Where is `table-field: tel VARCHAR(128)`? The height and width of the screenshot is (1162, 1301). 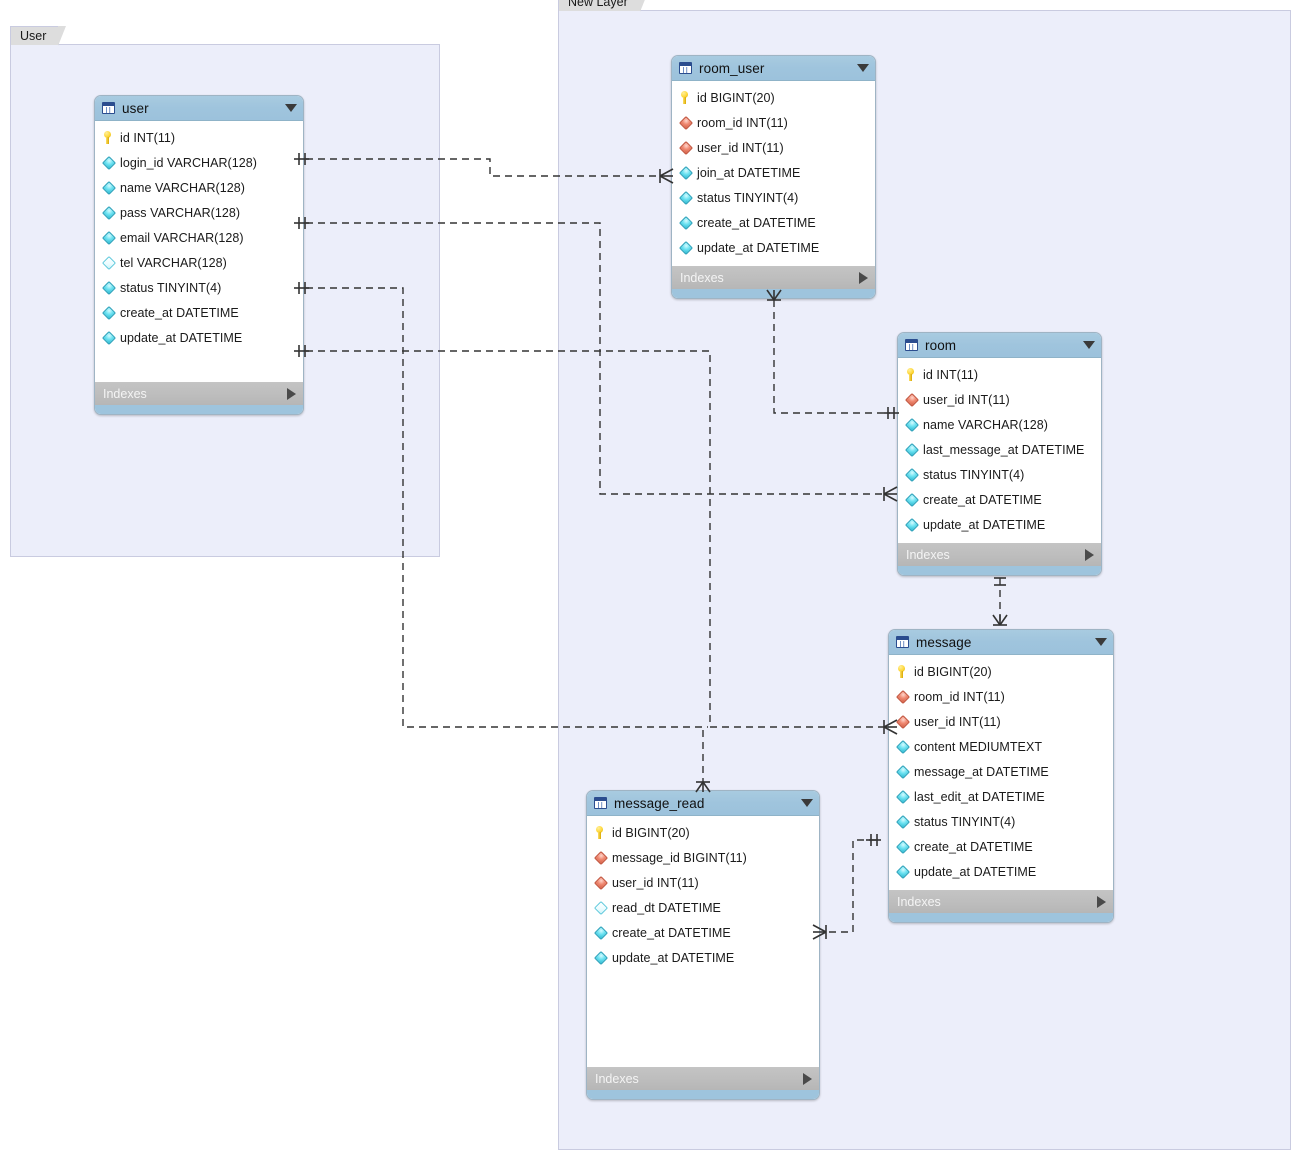 table-field: tel VARCHAR(128) is located at coordinates (199, 262).